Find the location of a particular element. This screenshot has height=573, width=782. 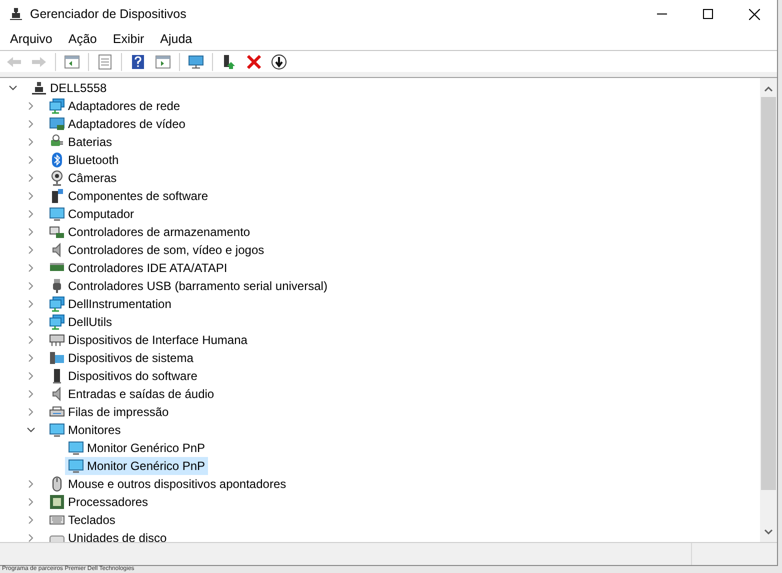

close-icon is located at coordinates (754, 14).